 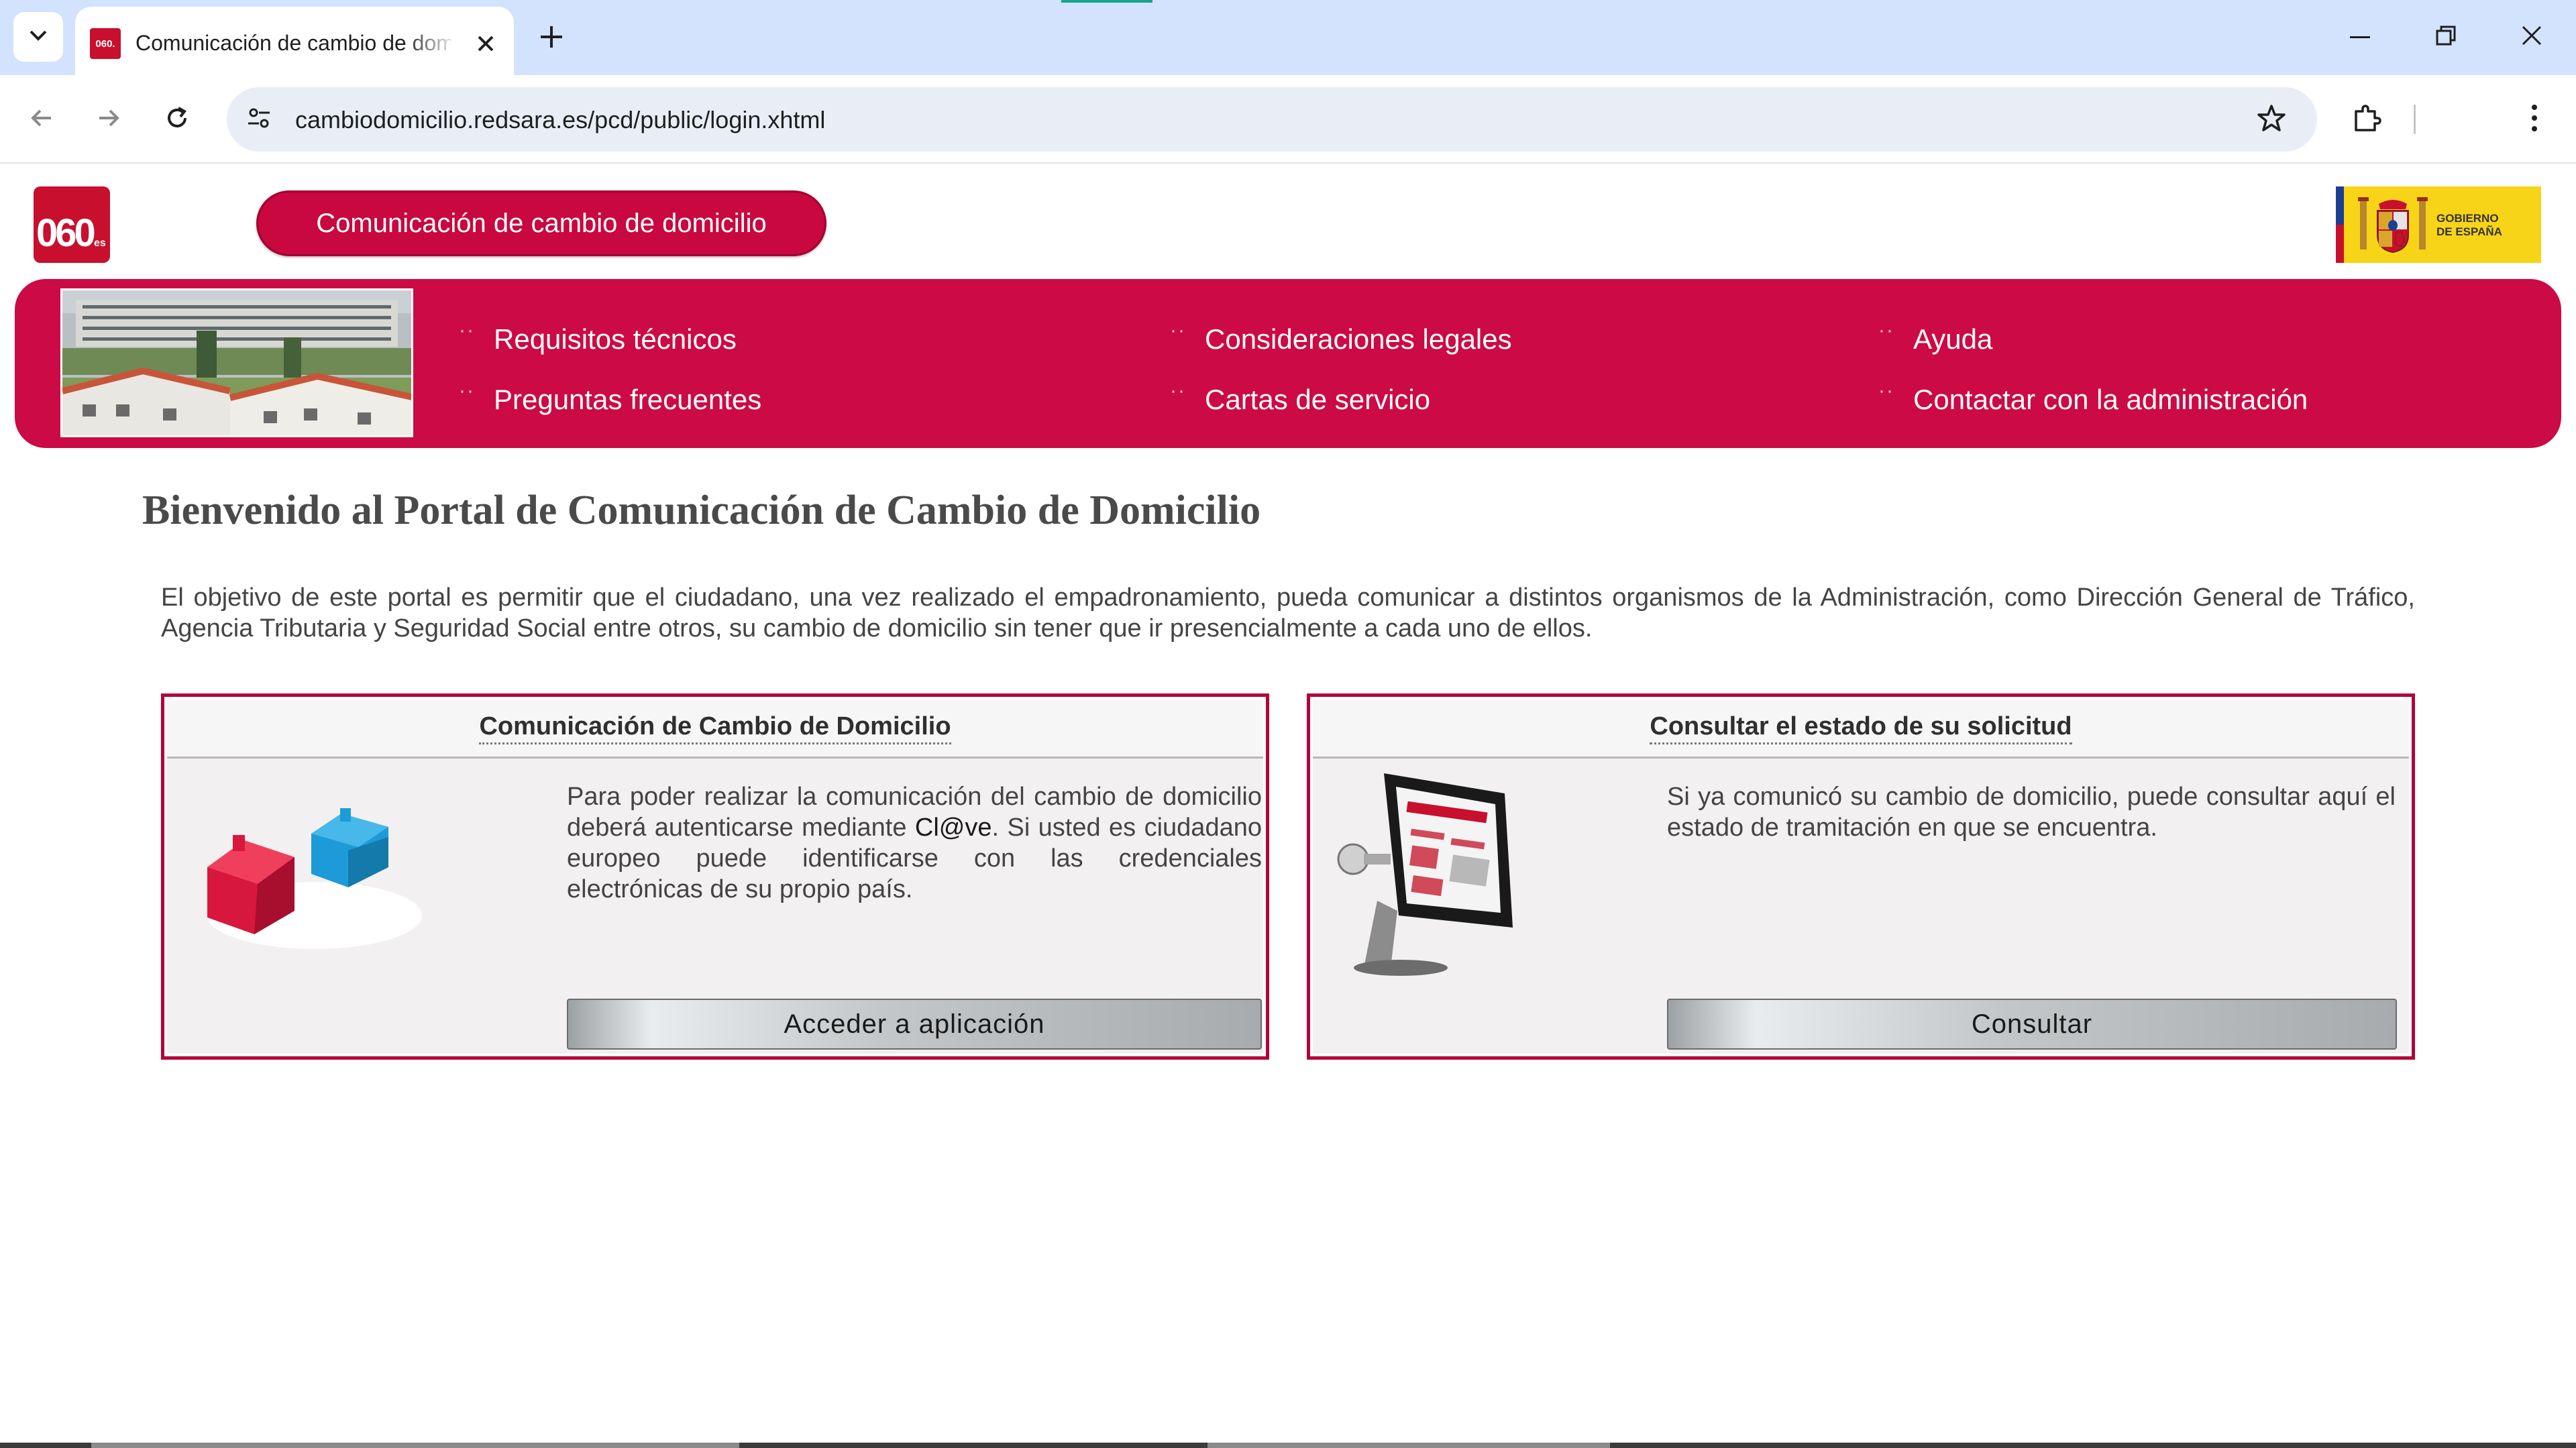 I want to click on minimize-icon, so click(x=2360, y=37).